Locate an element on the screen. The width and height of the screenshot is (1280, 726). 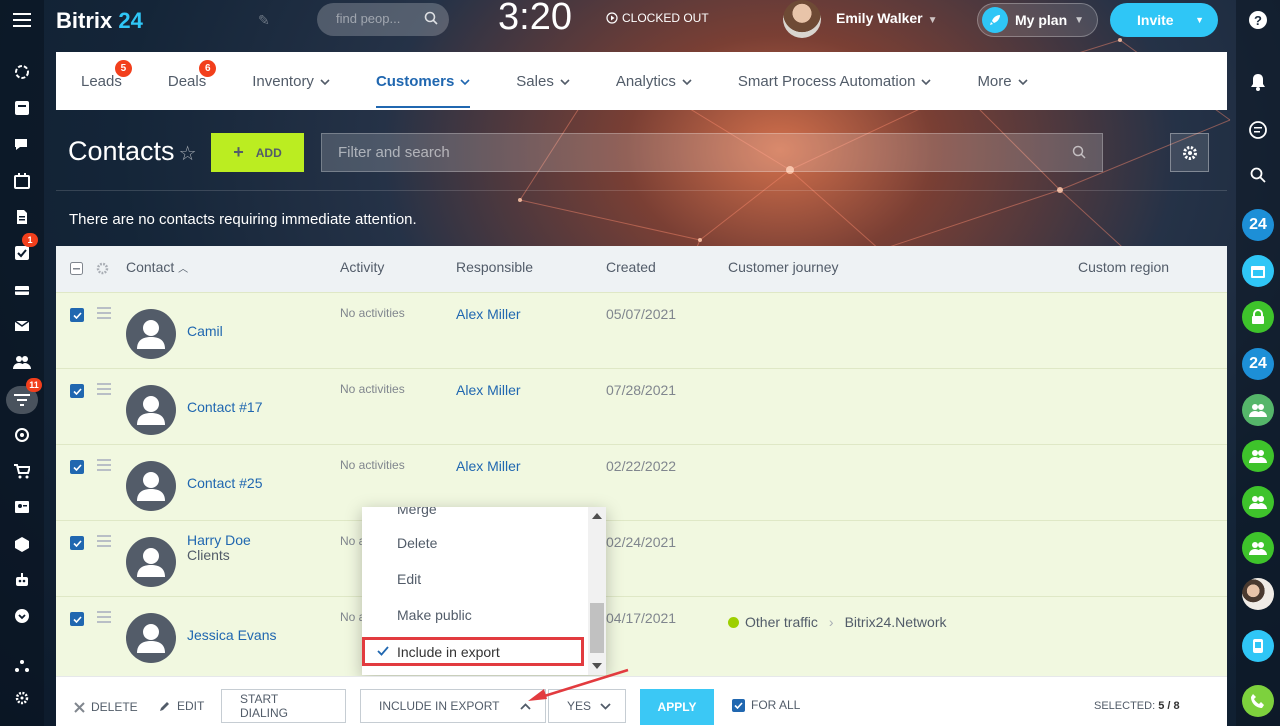
col-created: Created is located at coordinates (631, 267).